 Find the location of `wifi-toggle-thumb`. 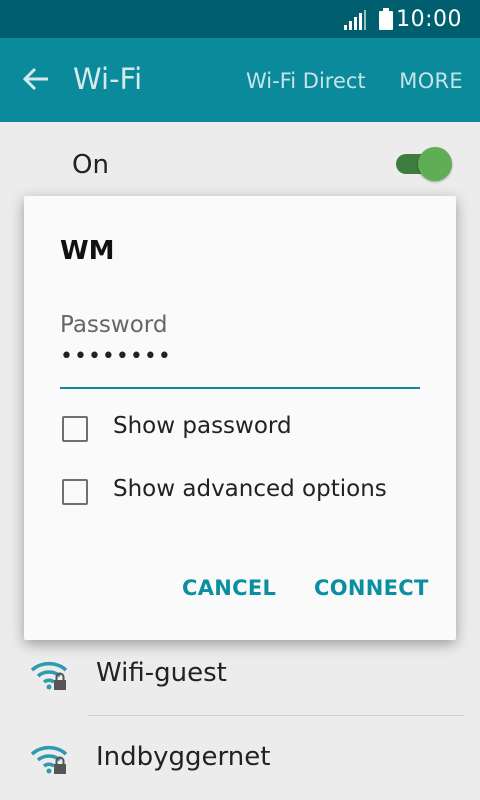

wifi-toggle-thumb is located at coordinates (435, 164).